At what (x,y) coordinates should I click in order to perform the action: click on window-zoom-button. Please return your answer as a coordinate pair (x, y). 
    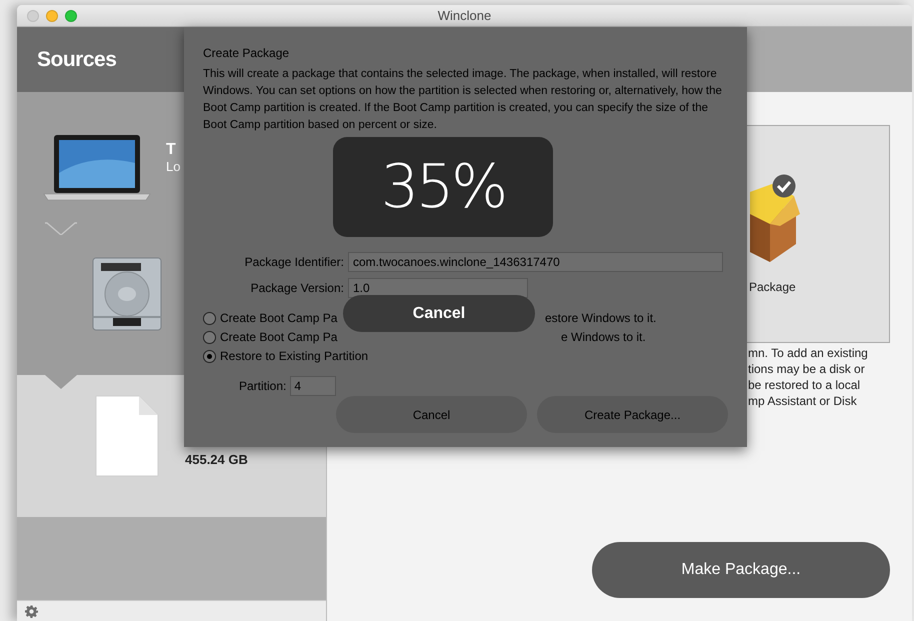
    Looking at the image, I should click on (71, 16).